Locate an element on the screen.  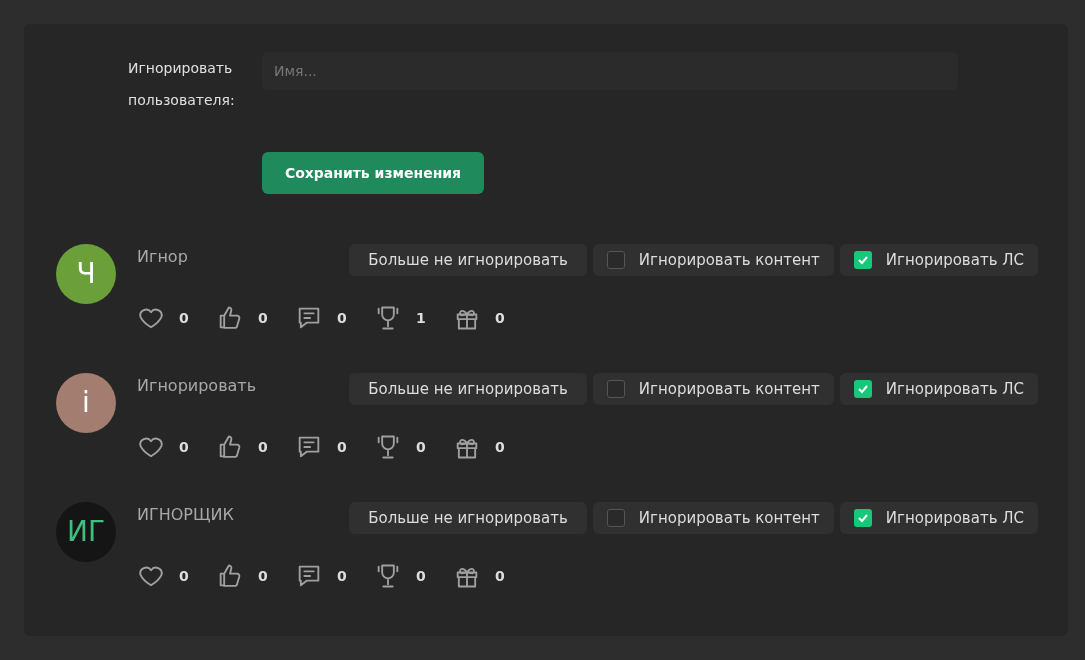
avatar-initials: ИГ is located at coordinates (86, 532).